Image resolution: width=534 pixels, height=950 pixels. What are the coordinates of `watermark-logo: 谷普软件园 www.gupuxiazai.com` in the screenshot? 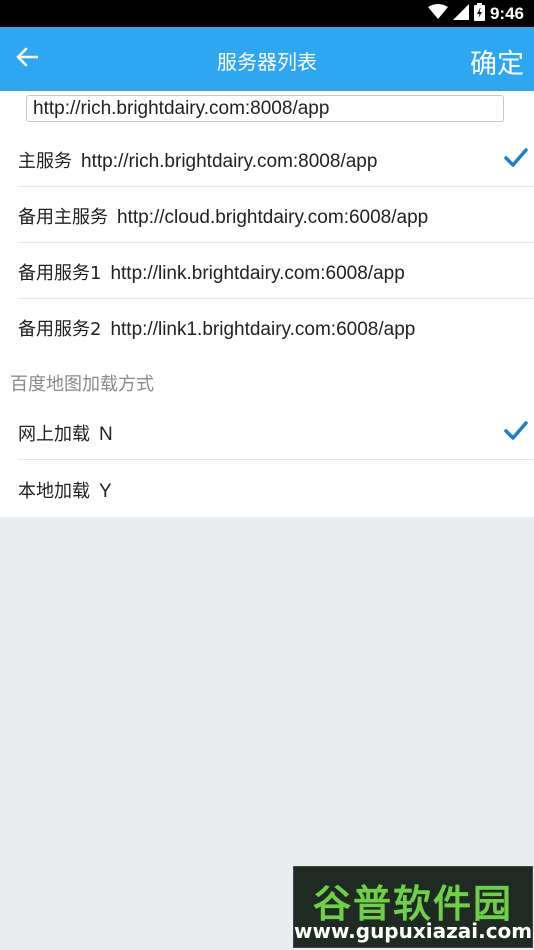 It's located at (413, 907).